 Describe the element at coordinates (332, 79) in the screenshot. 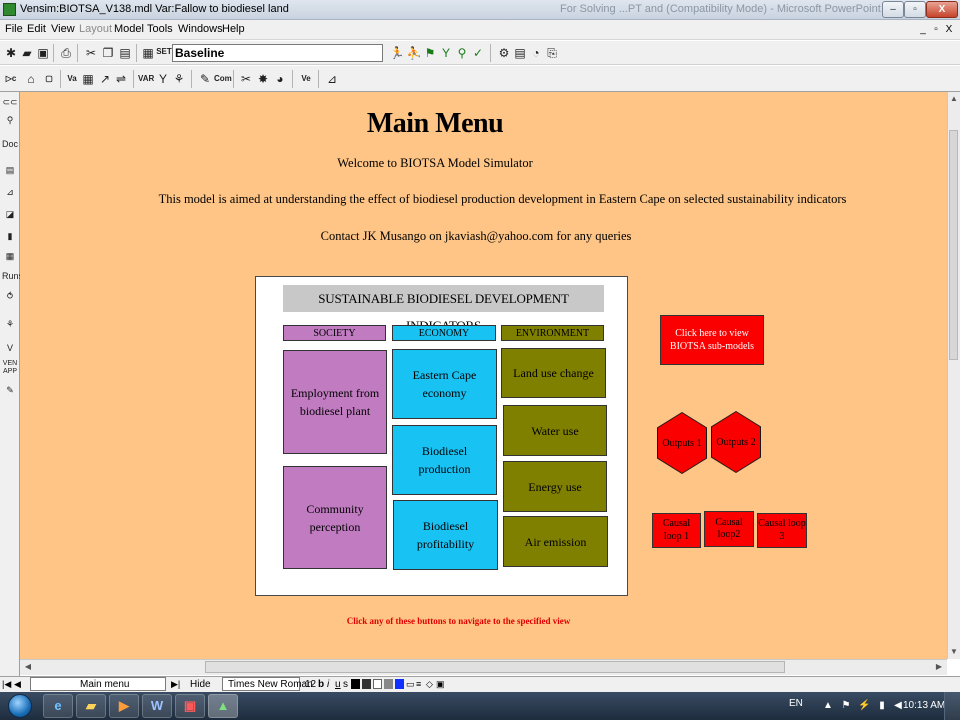

I see `graph-tool-icon: ⊿` at that location.